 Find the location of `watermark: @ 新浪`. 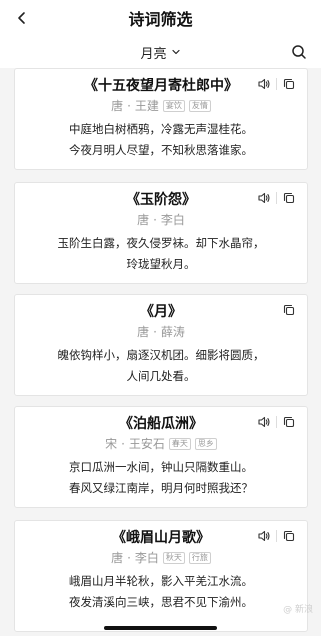

watermark: @ 新浪 is located at coordinates (298, 610).